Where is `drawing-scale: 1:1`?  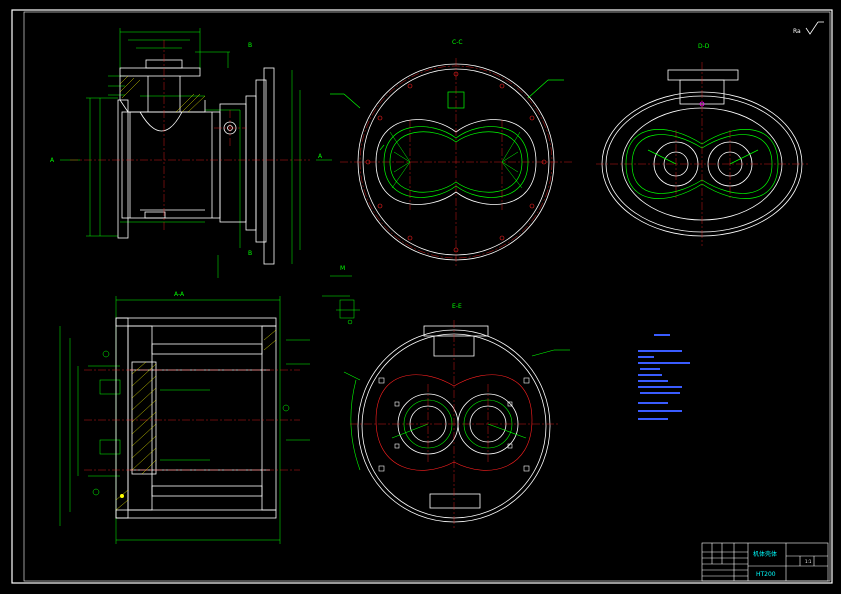 drawing-scale: 1:1 is located at coordinates (808, 561).